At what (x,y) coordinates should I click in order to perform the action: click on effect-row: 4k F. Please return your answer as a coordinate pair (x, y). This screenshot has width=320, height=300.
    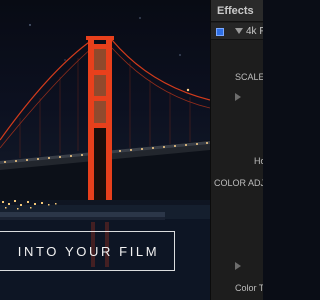
    Looking at the image, I should click on (237, 31).